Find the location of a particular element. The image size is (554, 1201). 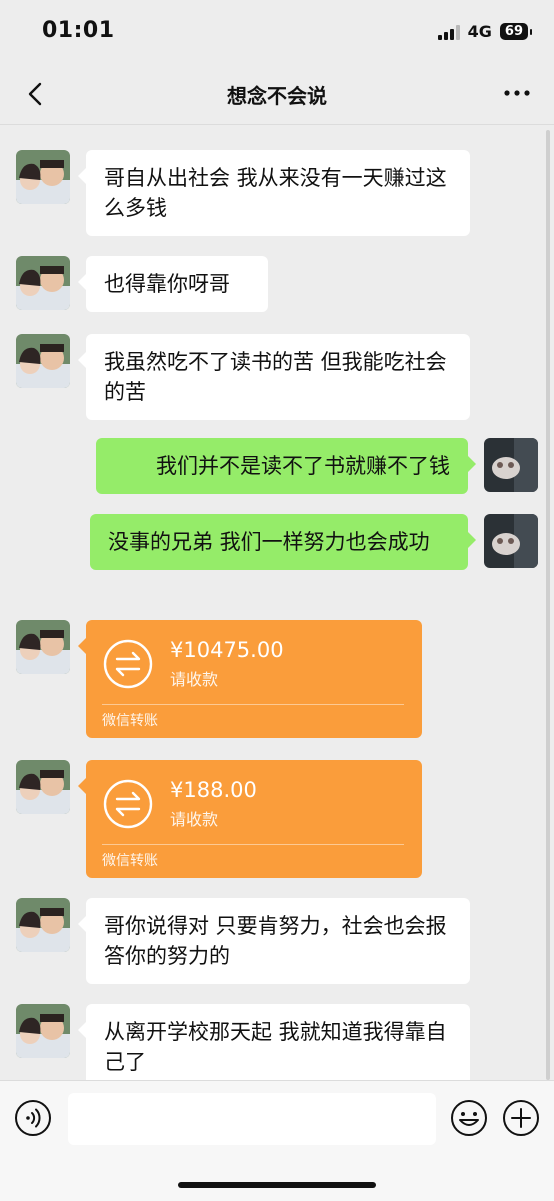

emoji-icon is located at coordinates (469, 1118).